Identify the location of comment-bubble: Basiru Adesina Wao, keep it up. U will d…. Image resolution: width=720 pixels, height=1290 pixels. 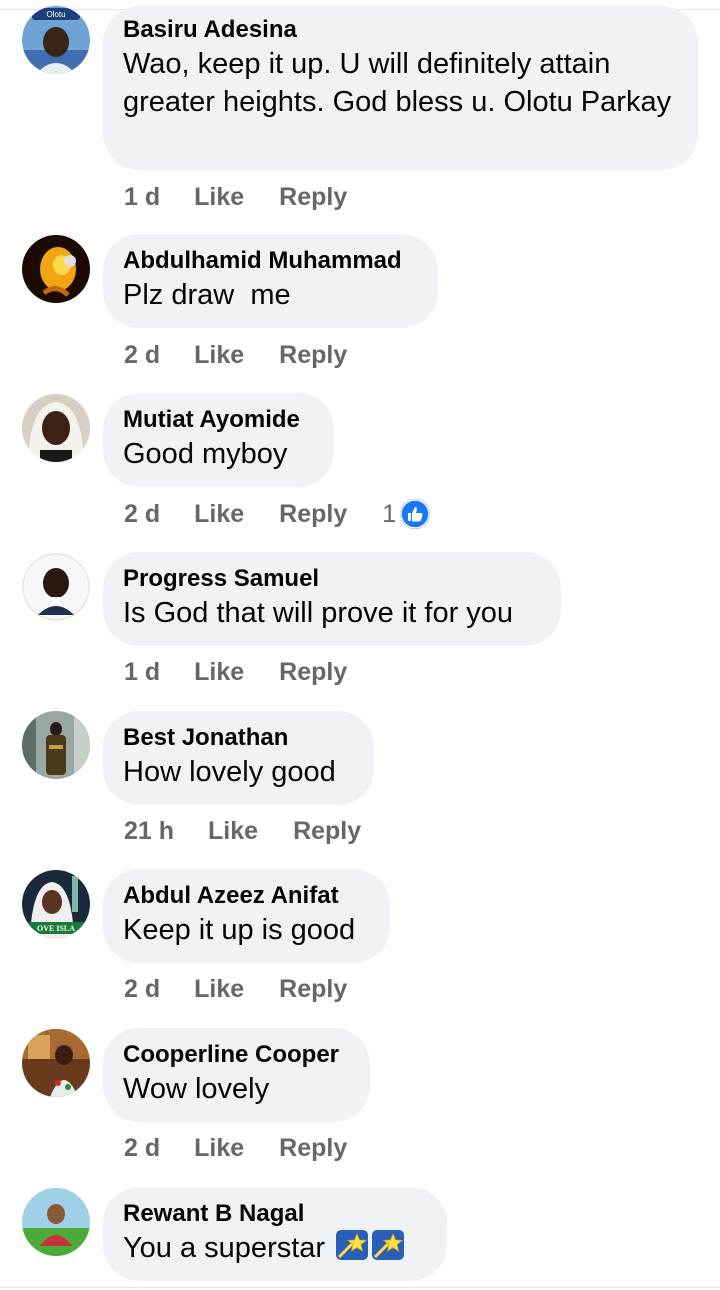
(400, 88).